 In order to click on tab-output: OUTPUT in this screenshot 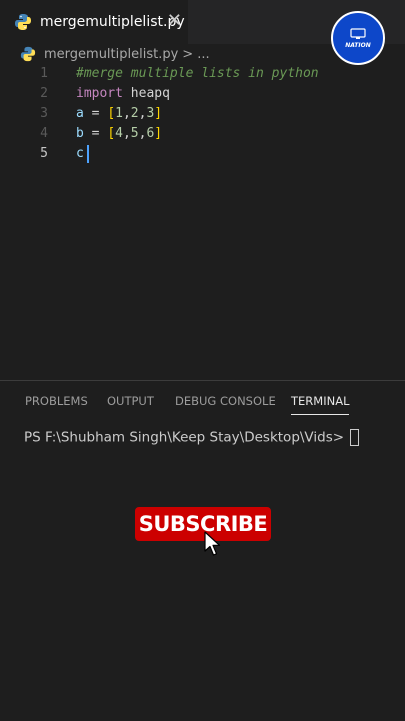, I will do `click(130, 401)`.